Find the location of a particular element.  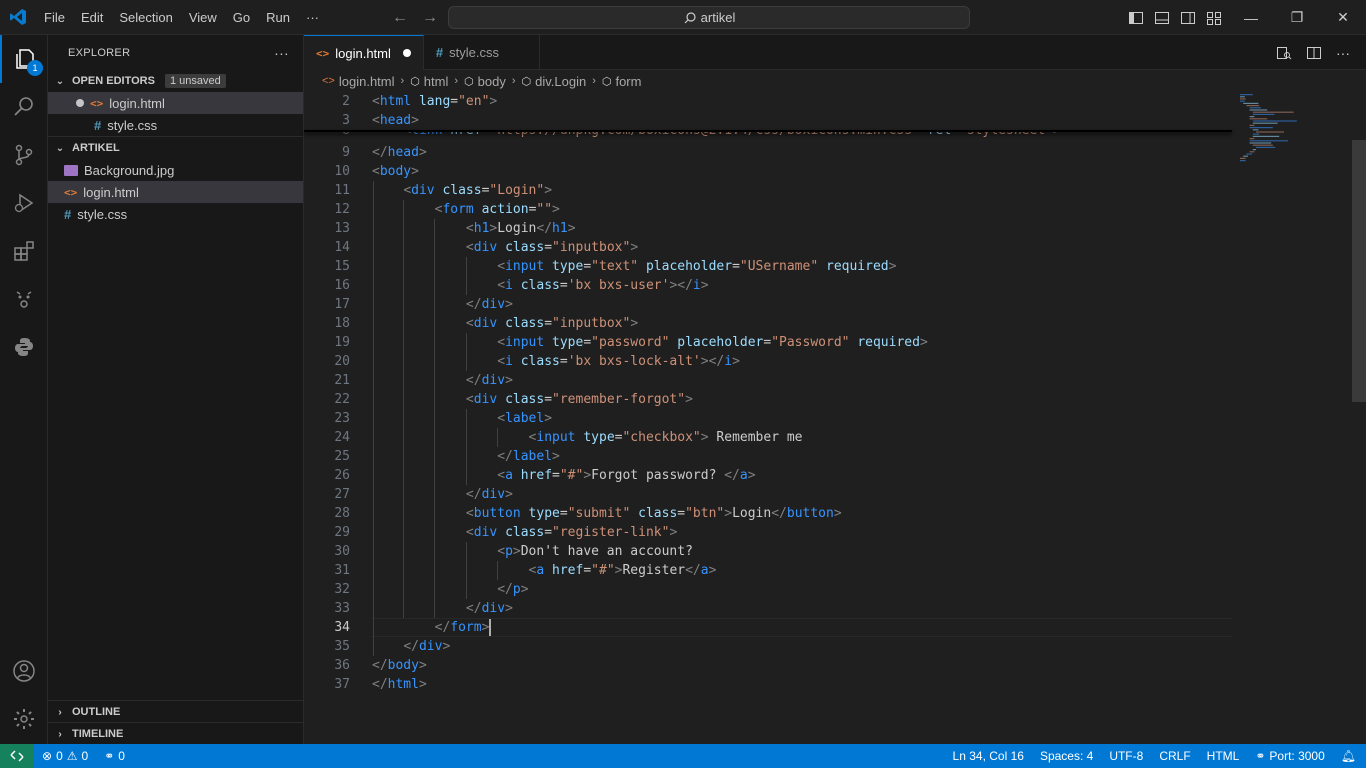

code-line: <i class='bx bxs-user'></i> is located at coordinates (540, 285).